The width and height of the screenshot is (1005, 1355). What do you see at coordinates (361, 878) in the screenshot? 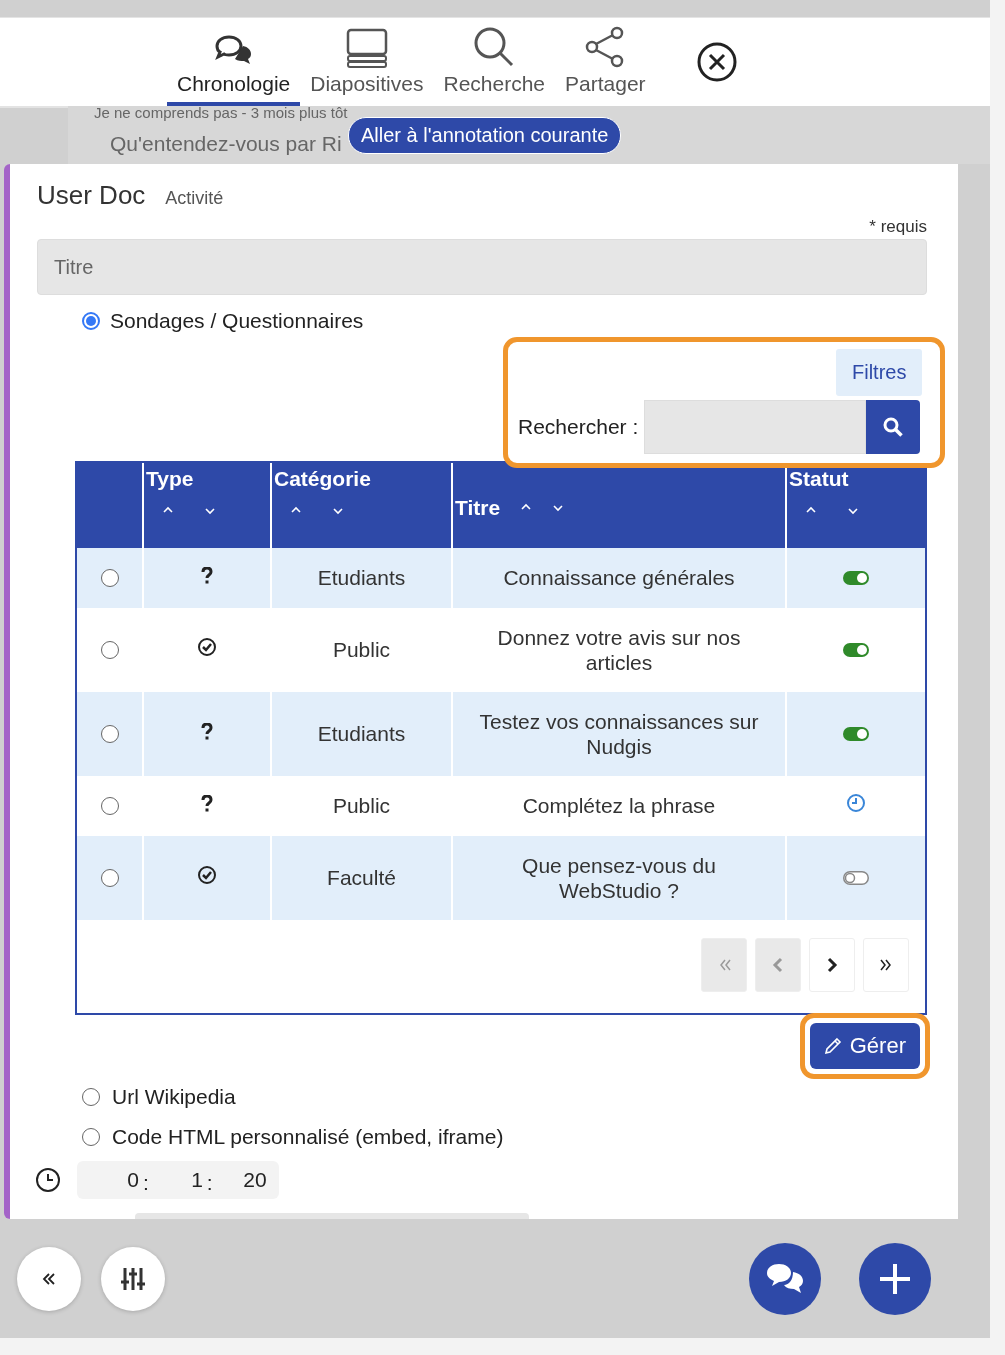
I see `category-cell: Faculté` at bounding box center [361, 878].